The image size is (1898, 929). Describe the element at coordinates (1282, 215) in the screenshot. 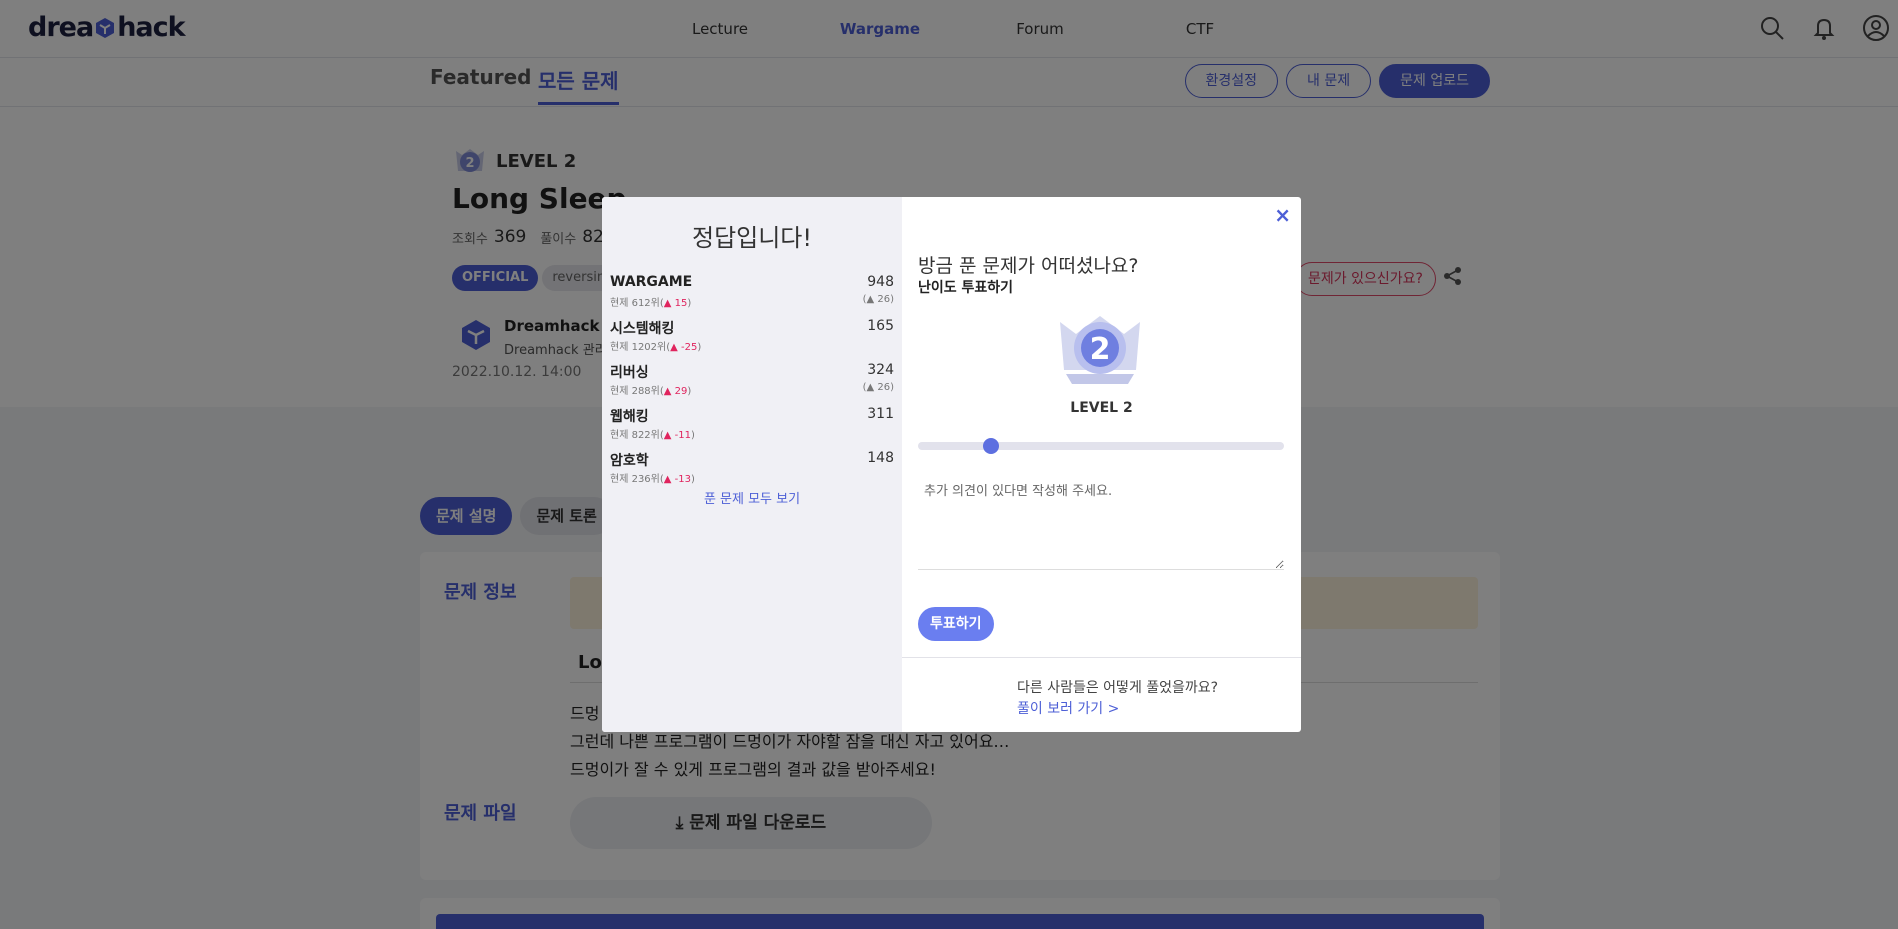

I see `close-icon: ×` at that location.